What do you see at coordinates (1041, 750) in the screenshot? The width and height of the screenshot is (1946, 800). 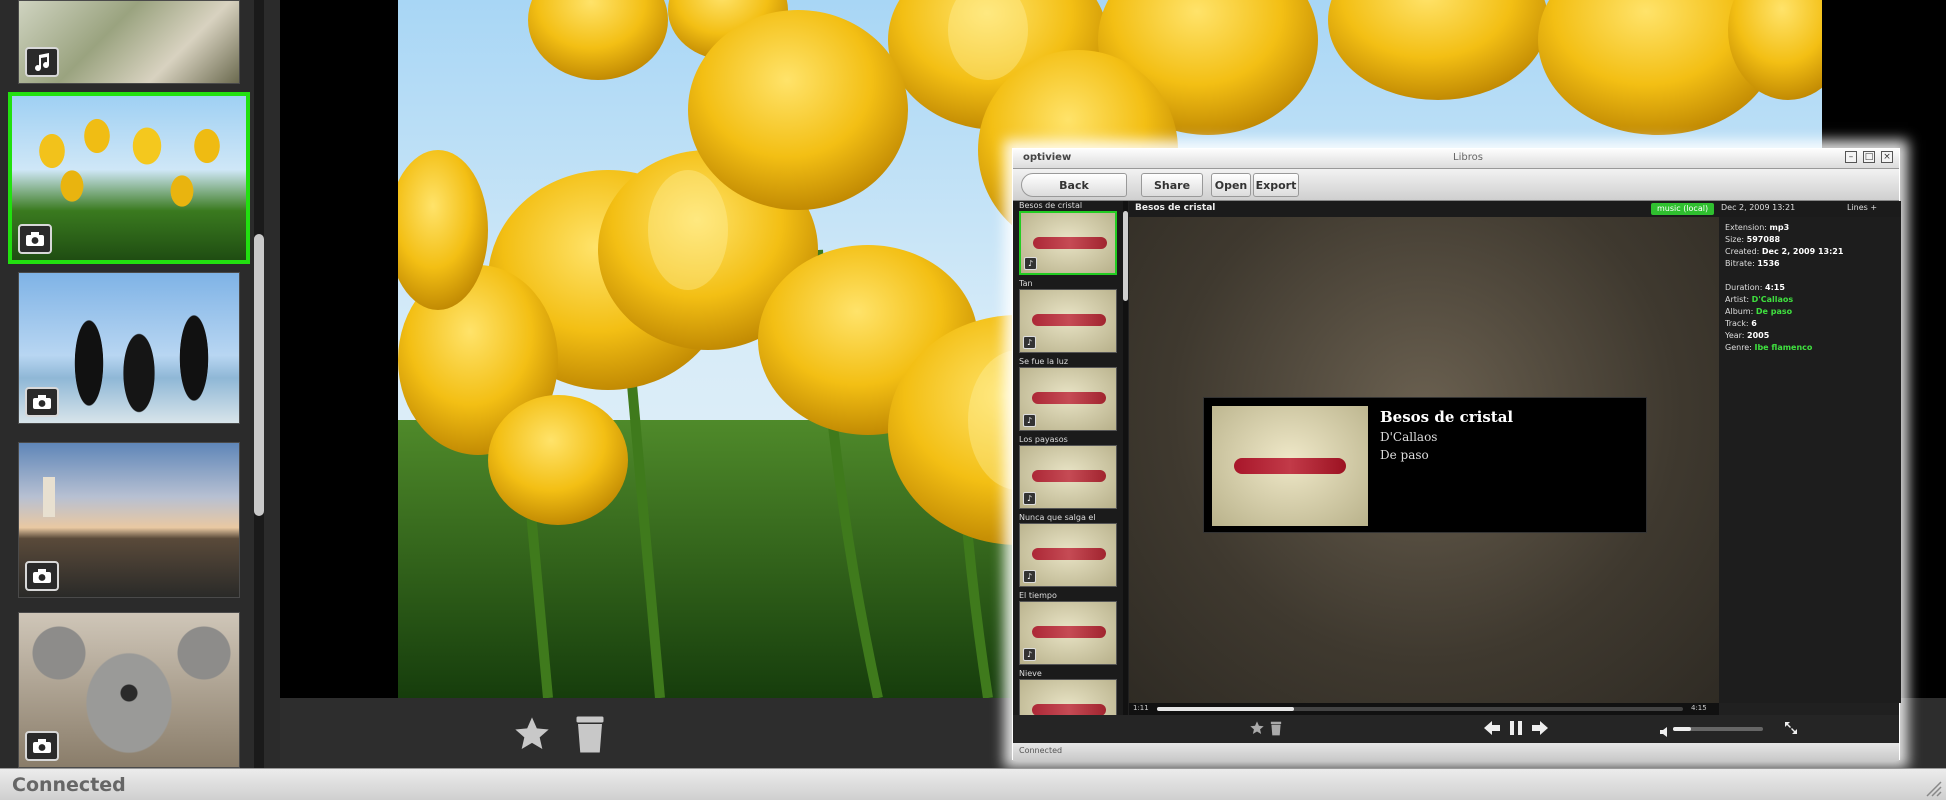 I see `window-status-text: Connected` at bounding box center [1041, 750].